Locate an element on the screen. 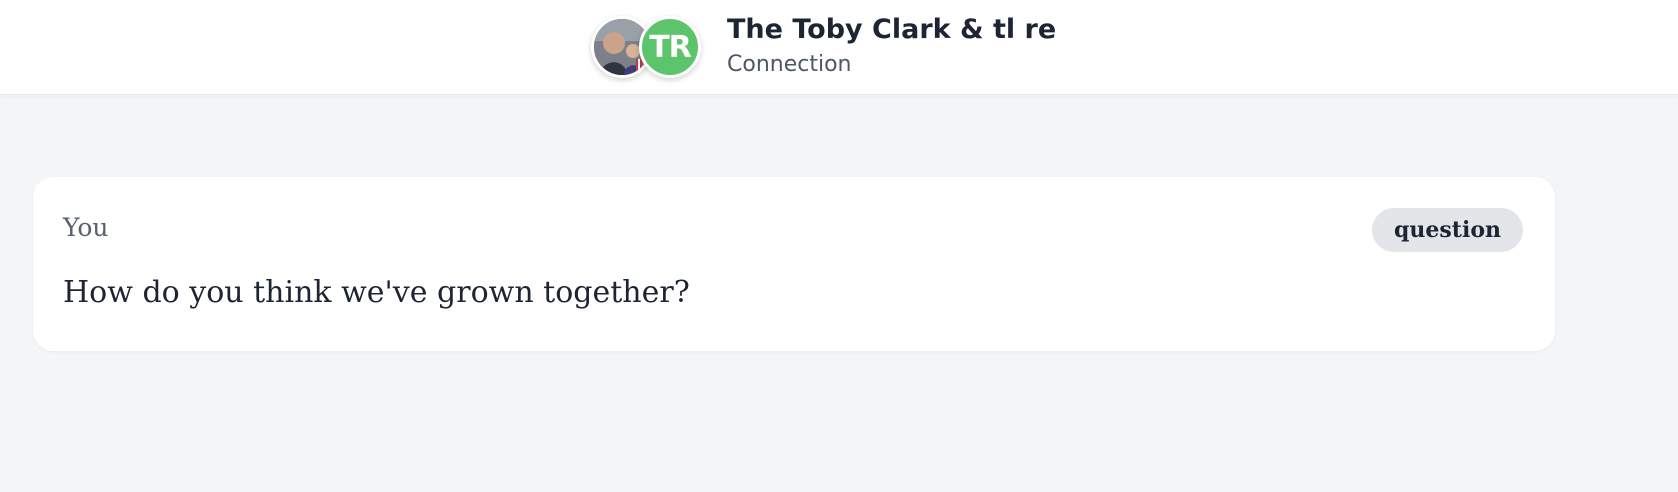 The height and width of the screenshot is (492, 1678). message-text: How do you think we've grown together? is located at coordinates (376, 292).